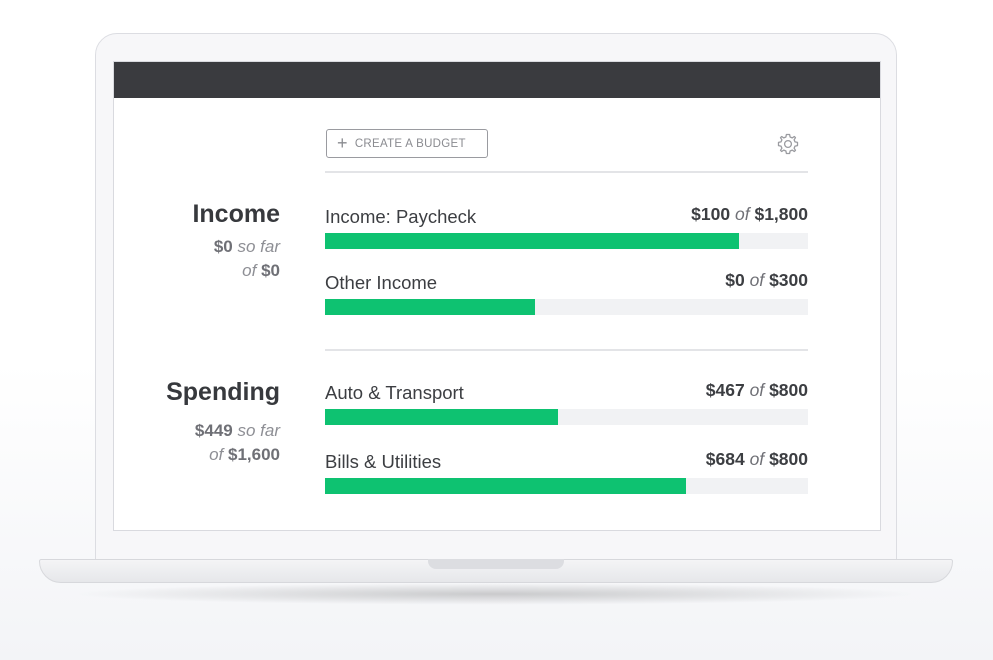 The width and height of the screenshot is (993, 660). I want to click on spending-total: of $1,600, so click(244, 455).